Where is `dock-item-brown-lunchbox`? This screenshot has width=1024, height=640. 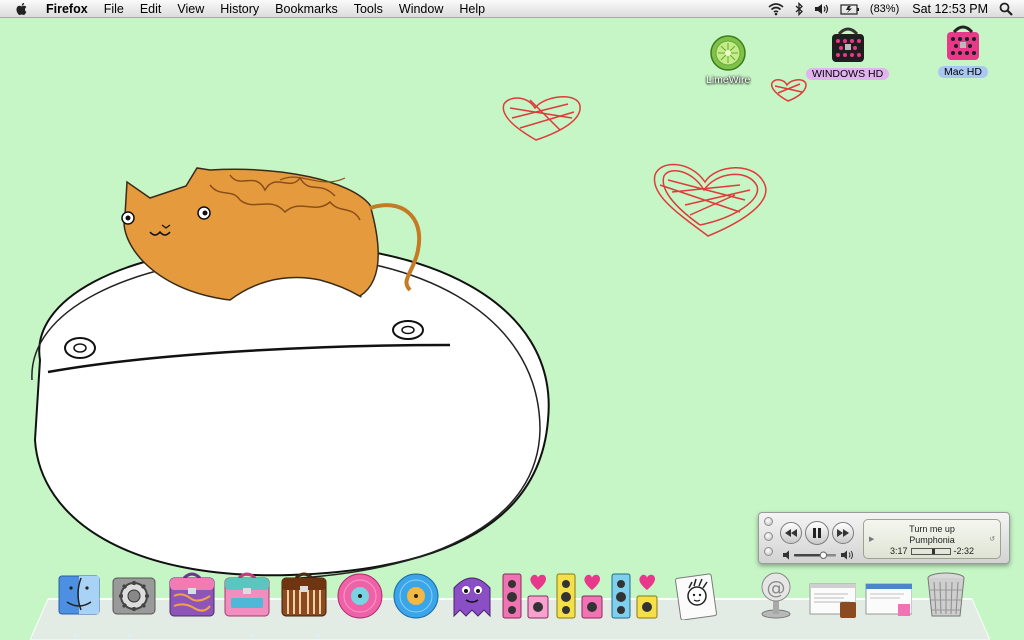 dock-item-brown-lunchbox is located at coordinates (304, 595).